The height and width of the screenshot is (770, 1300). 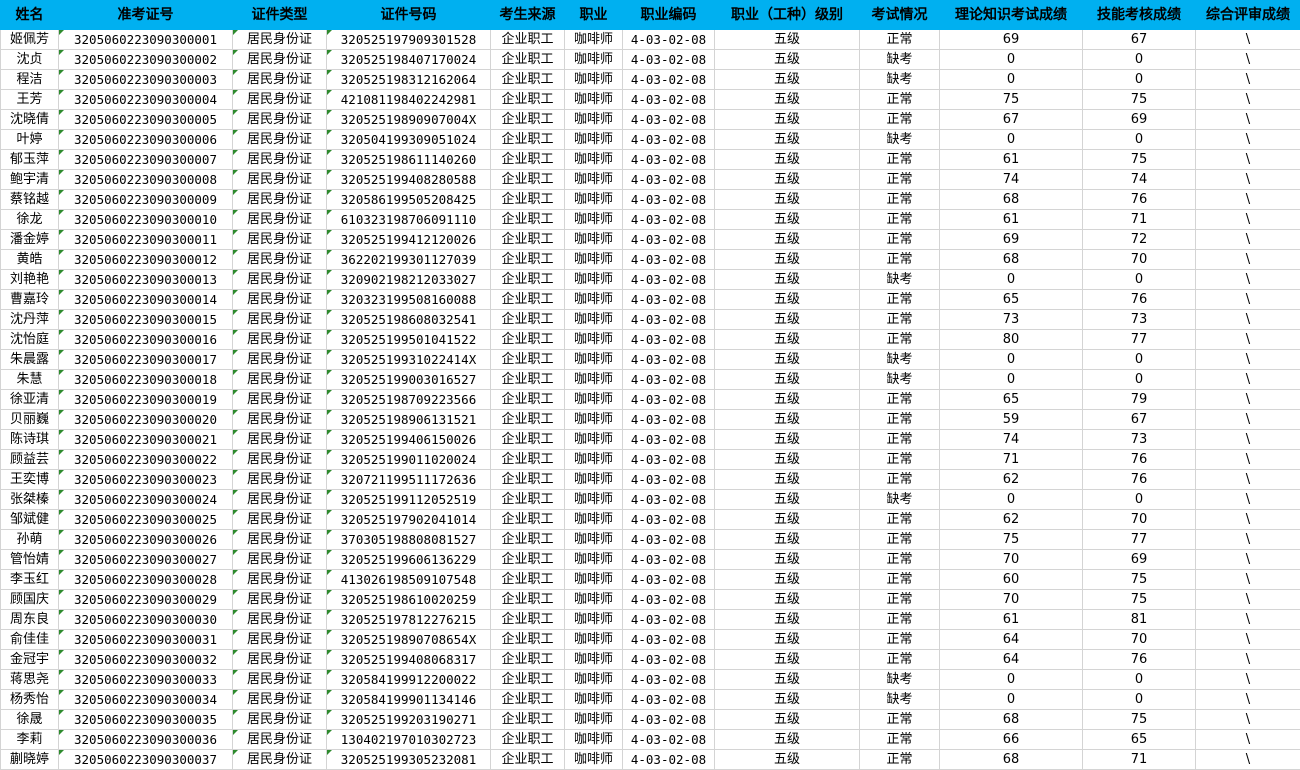 I want to click on cell-skill-score: 65, so click(x=1139, y=740).